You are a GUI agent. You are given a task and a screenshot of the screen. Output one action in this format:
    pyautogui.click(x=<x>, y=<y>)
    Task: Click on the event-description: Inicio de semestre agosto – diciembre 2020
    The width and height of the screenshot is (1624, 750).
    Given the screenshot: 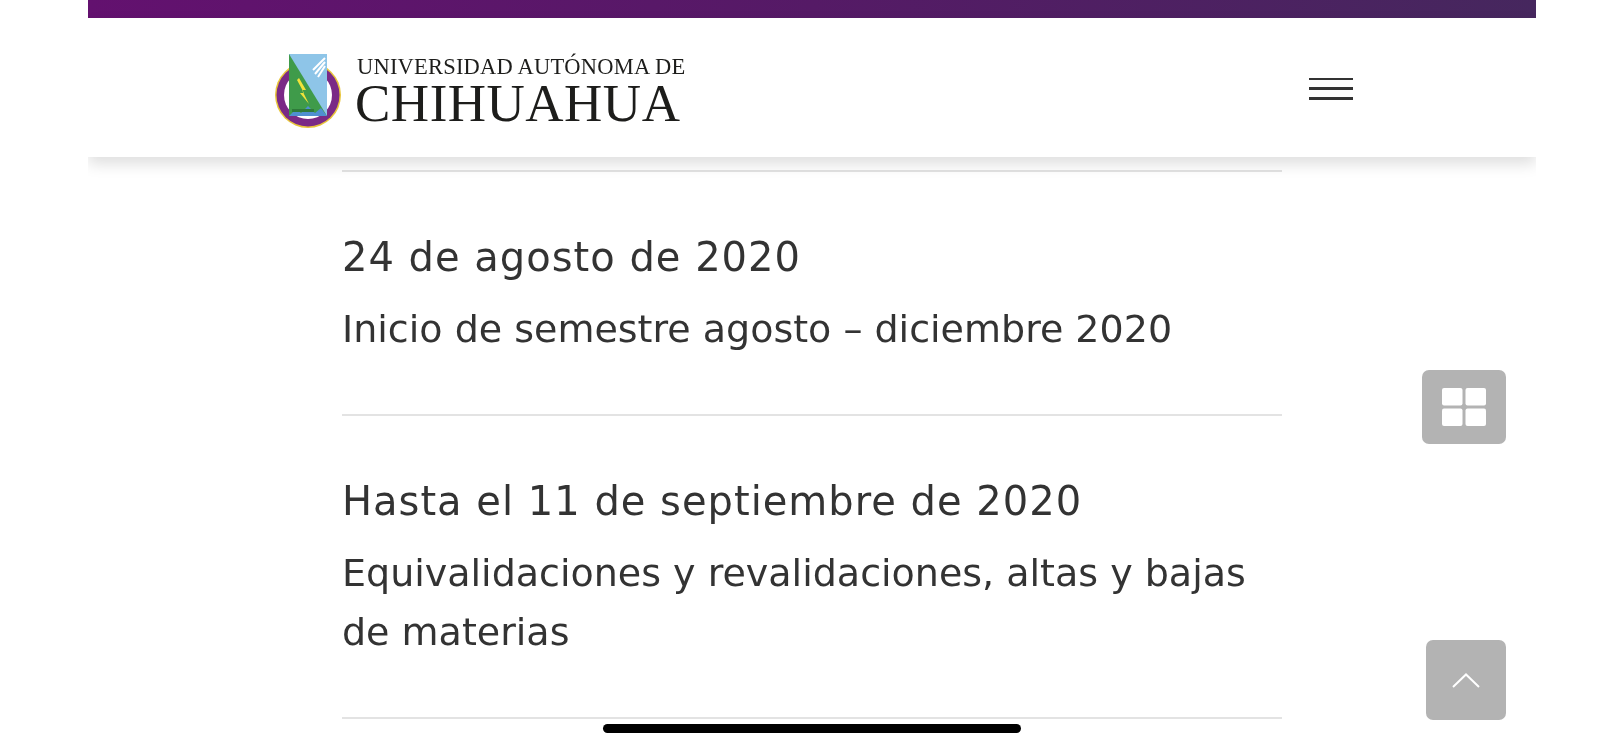 What is the action you would take?
    pyautogui.click(x=758, y=329)
    